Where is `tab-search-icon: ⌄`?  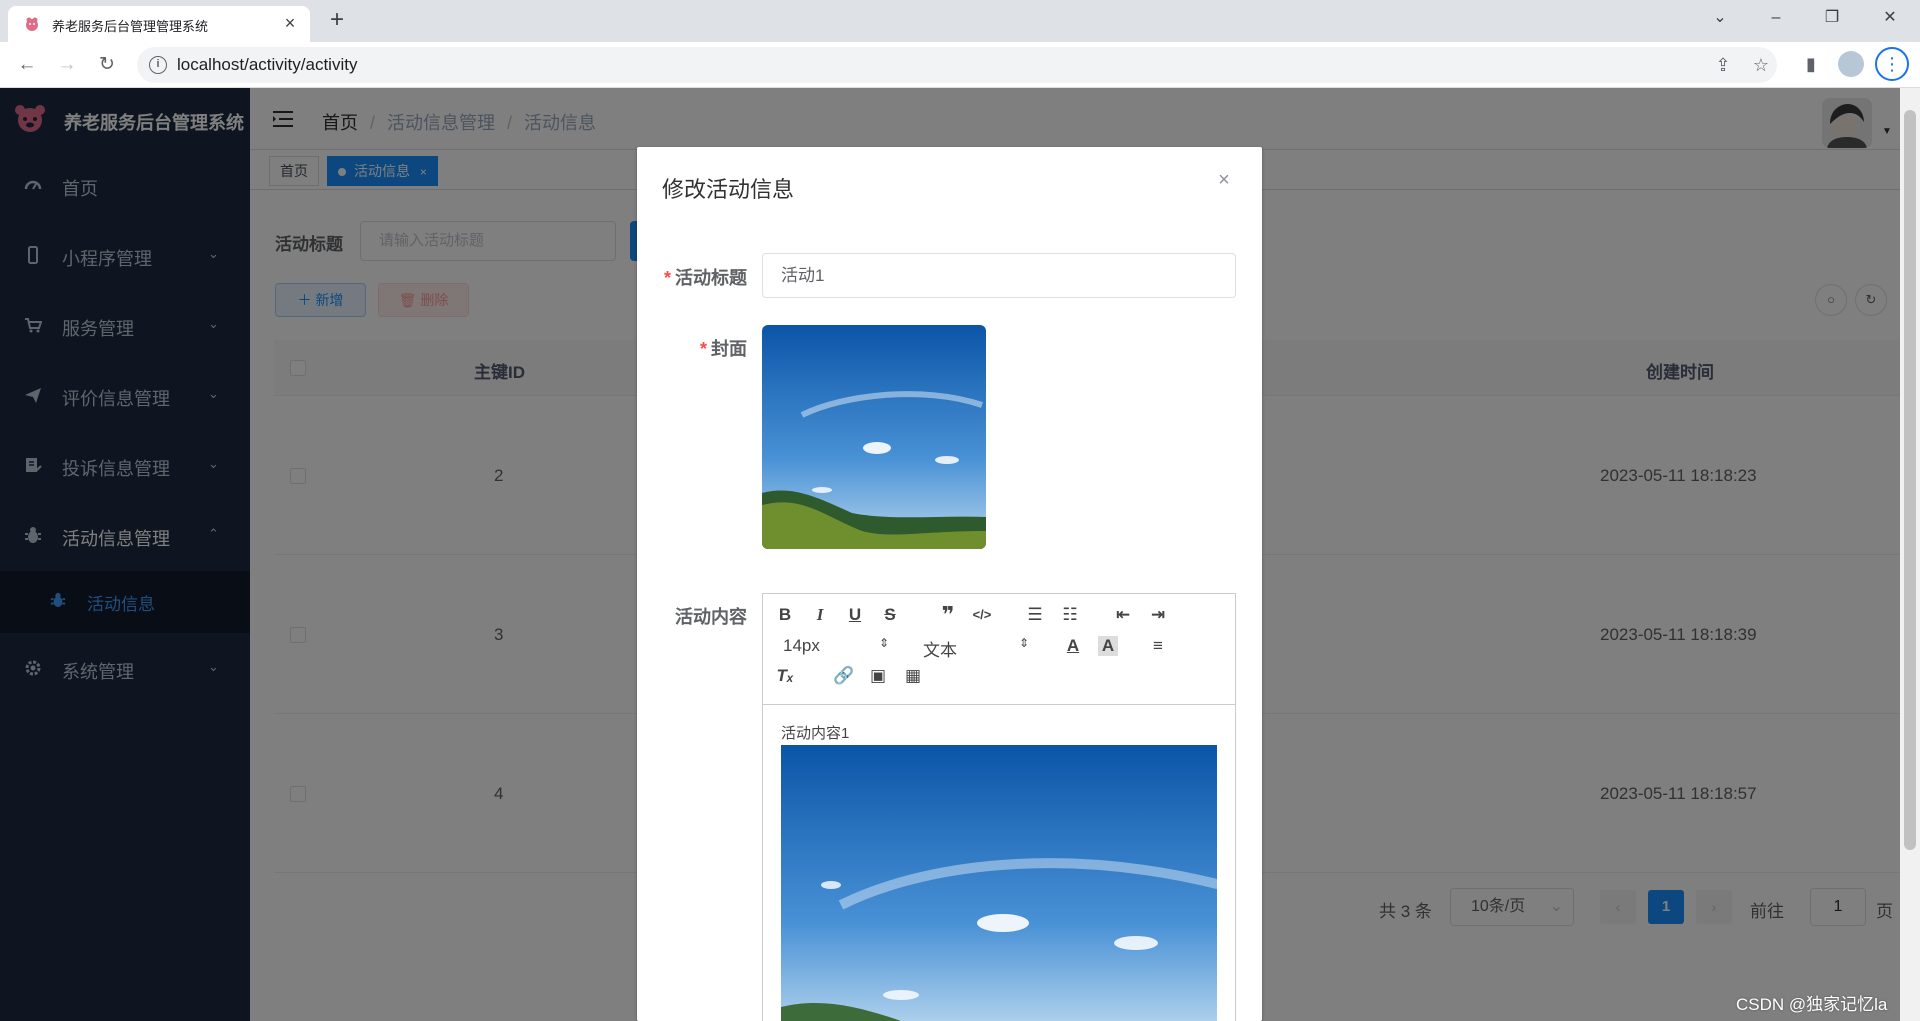
tab-search-icon: ⌄ is located at coordinates (1720, 18).